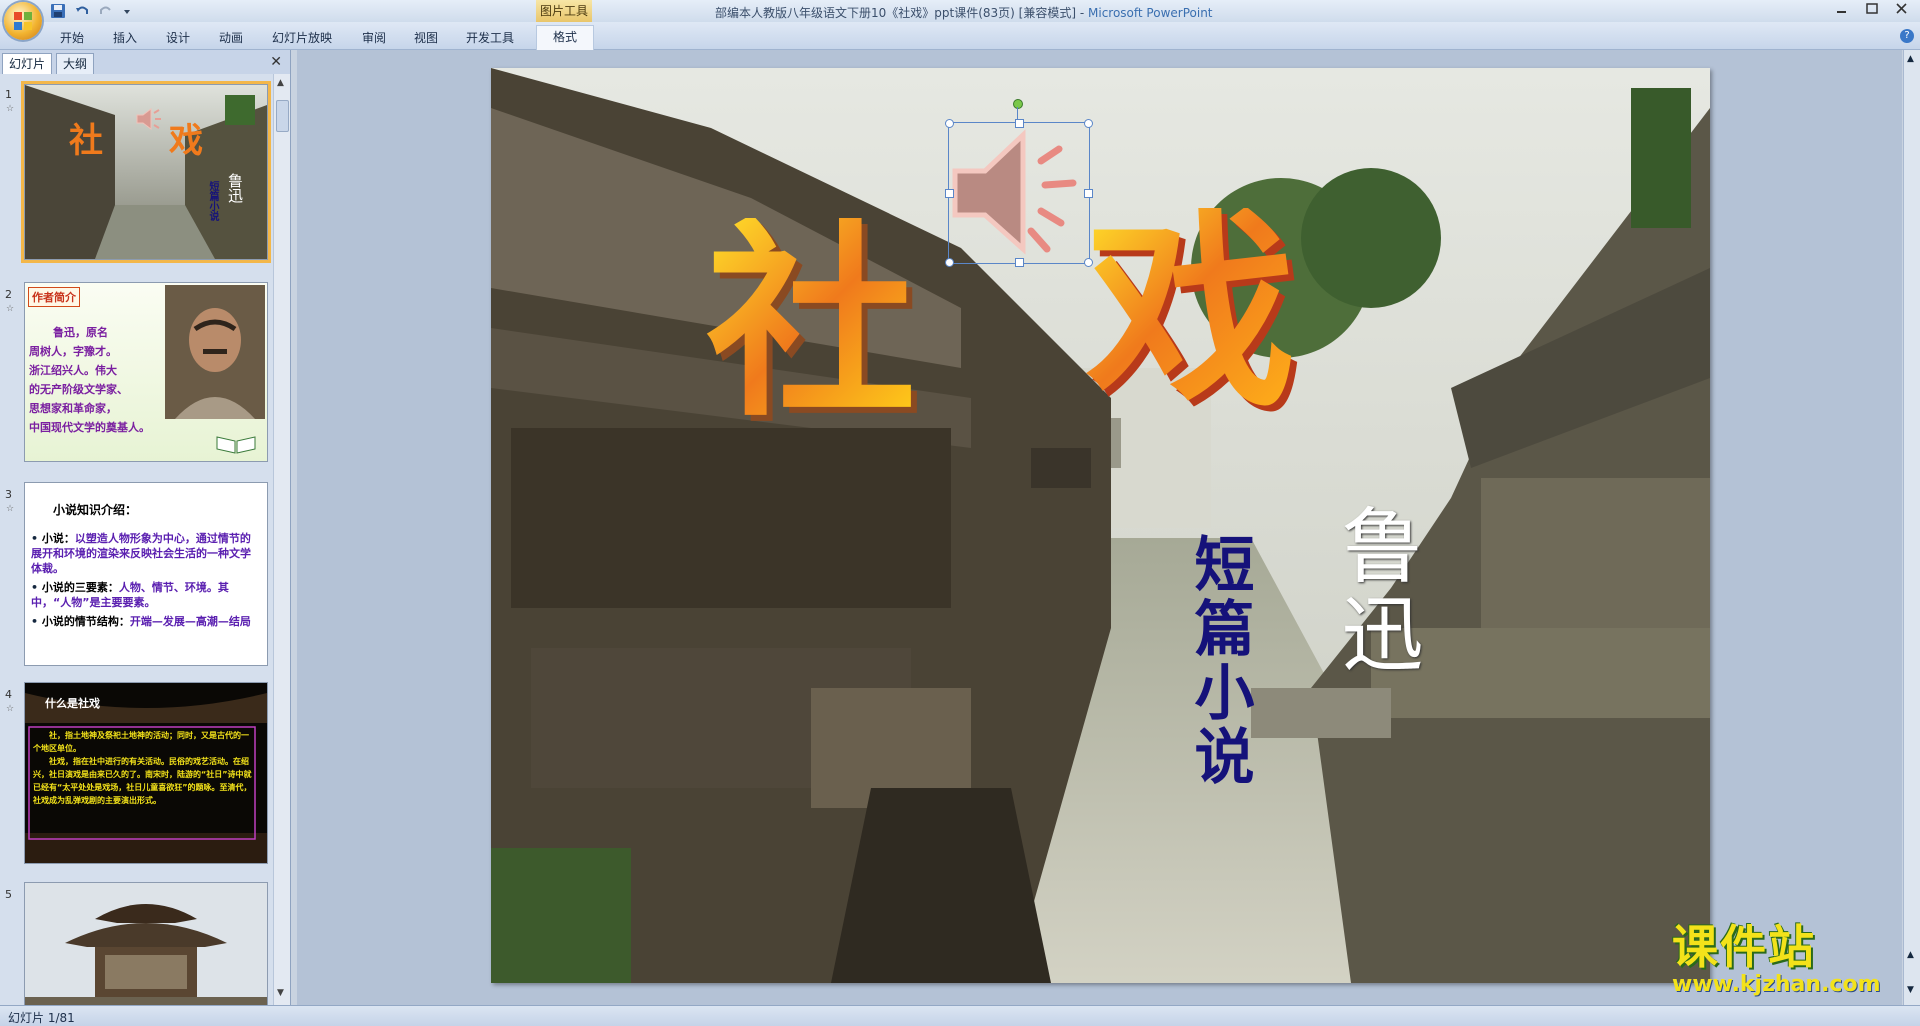 This screenshot has height=1026, width=1920. What do you see at coordinates (8, 94) in the screenshot?
I see `slide-number: 1` at bounding box center [8, 94].